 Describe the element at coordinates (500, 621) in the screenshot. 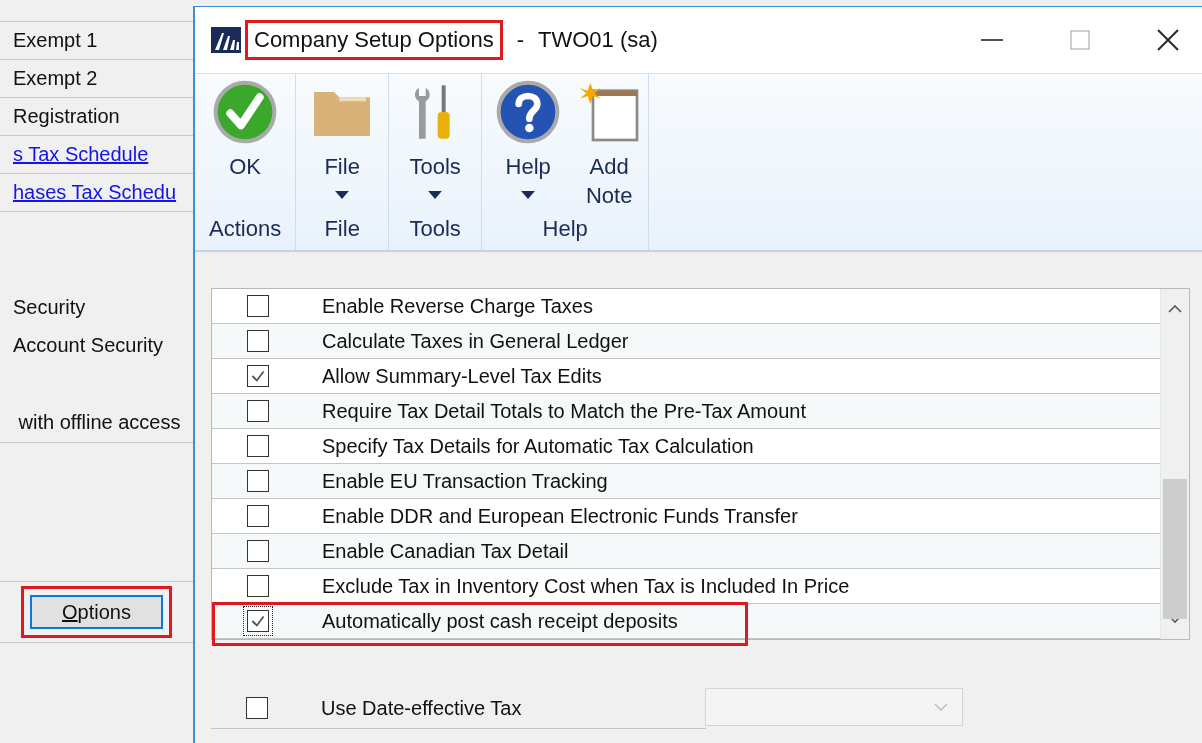

I see `option-label: Automatically post cash receipt deposits` at that location.